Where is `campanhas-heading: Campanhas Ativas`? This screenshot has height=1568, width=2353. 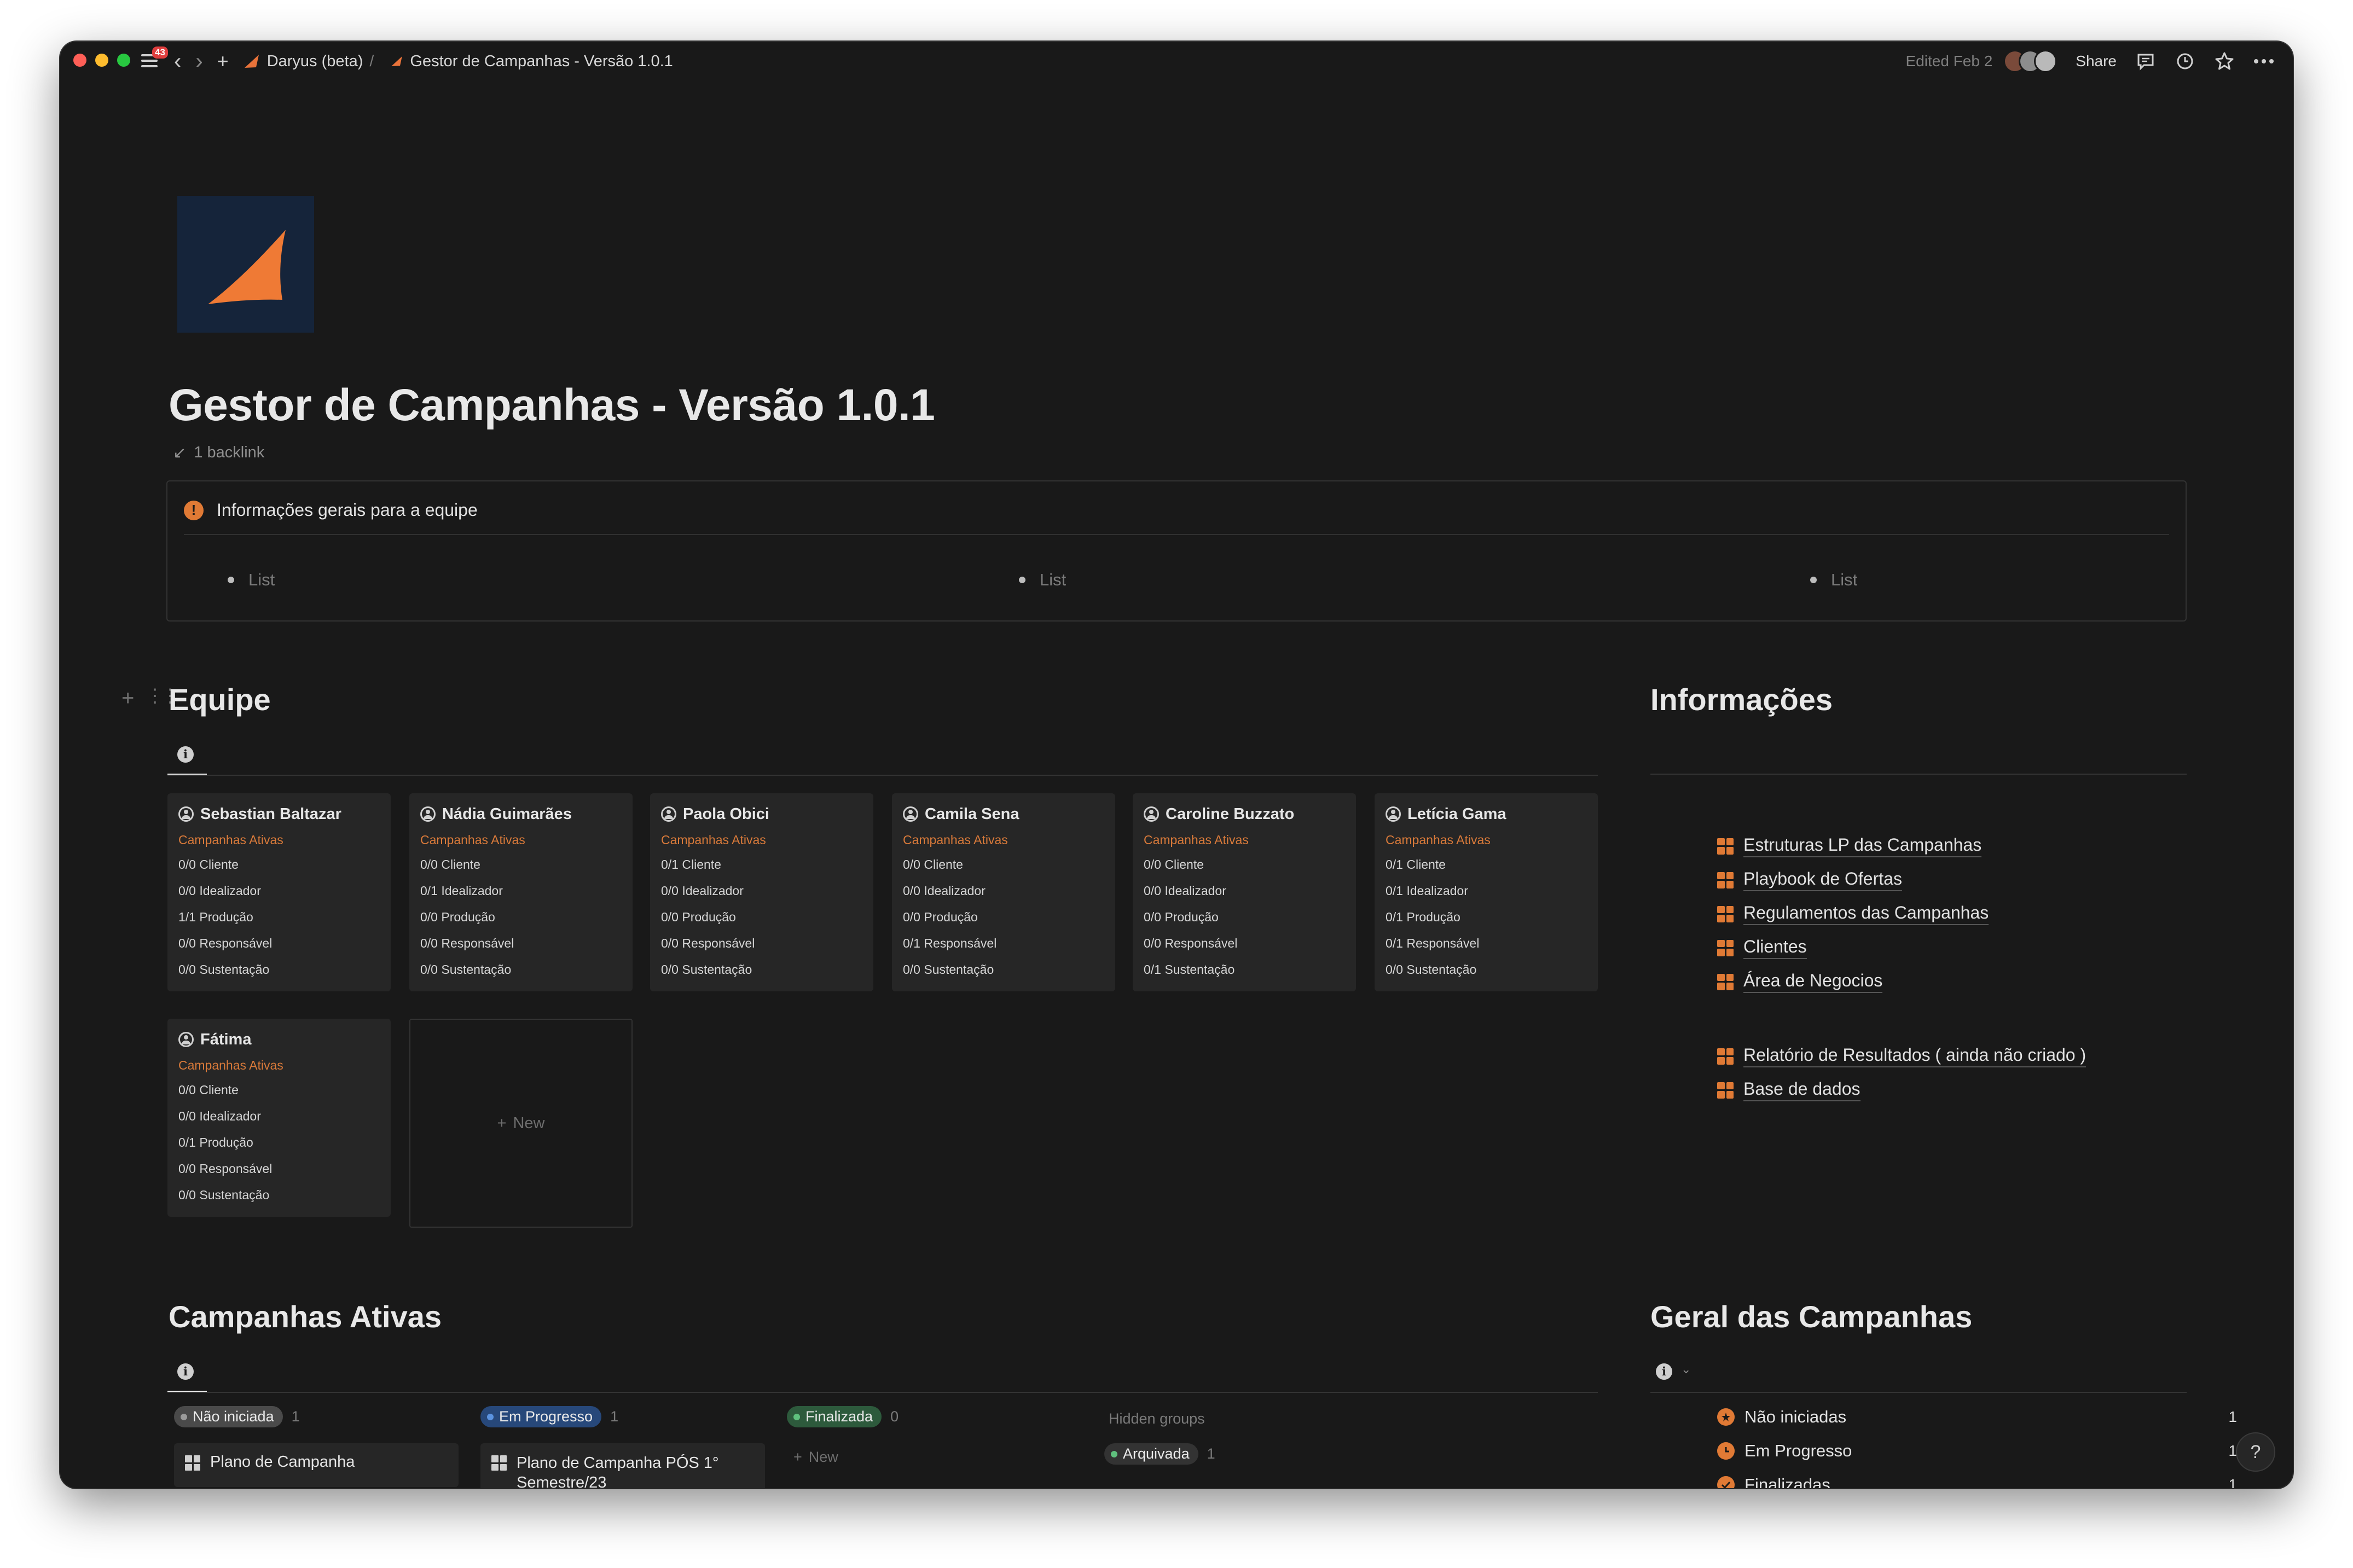
campanhas-heading: Campanhas Ativas is located at coordinates (305, 1316).